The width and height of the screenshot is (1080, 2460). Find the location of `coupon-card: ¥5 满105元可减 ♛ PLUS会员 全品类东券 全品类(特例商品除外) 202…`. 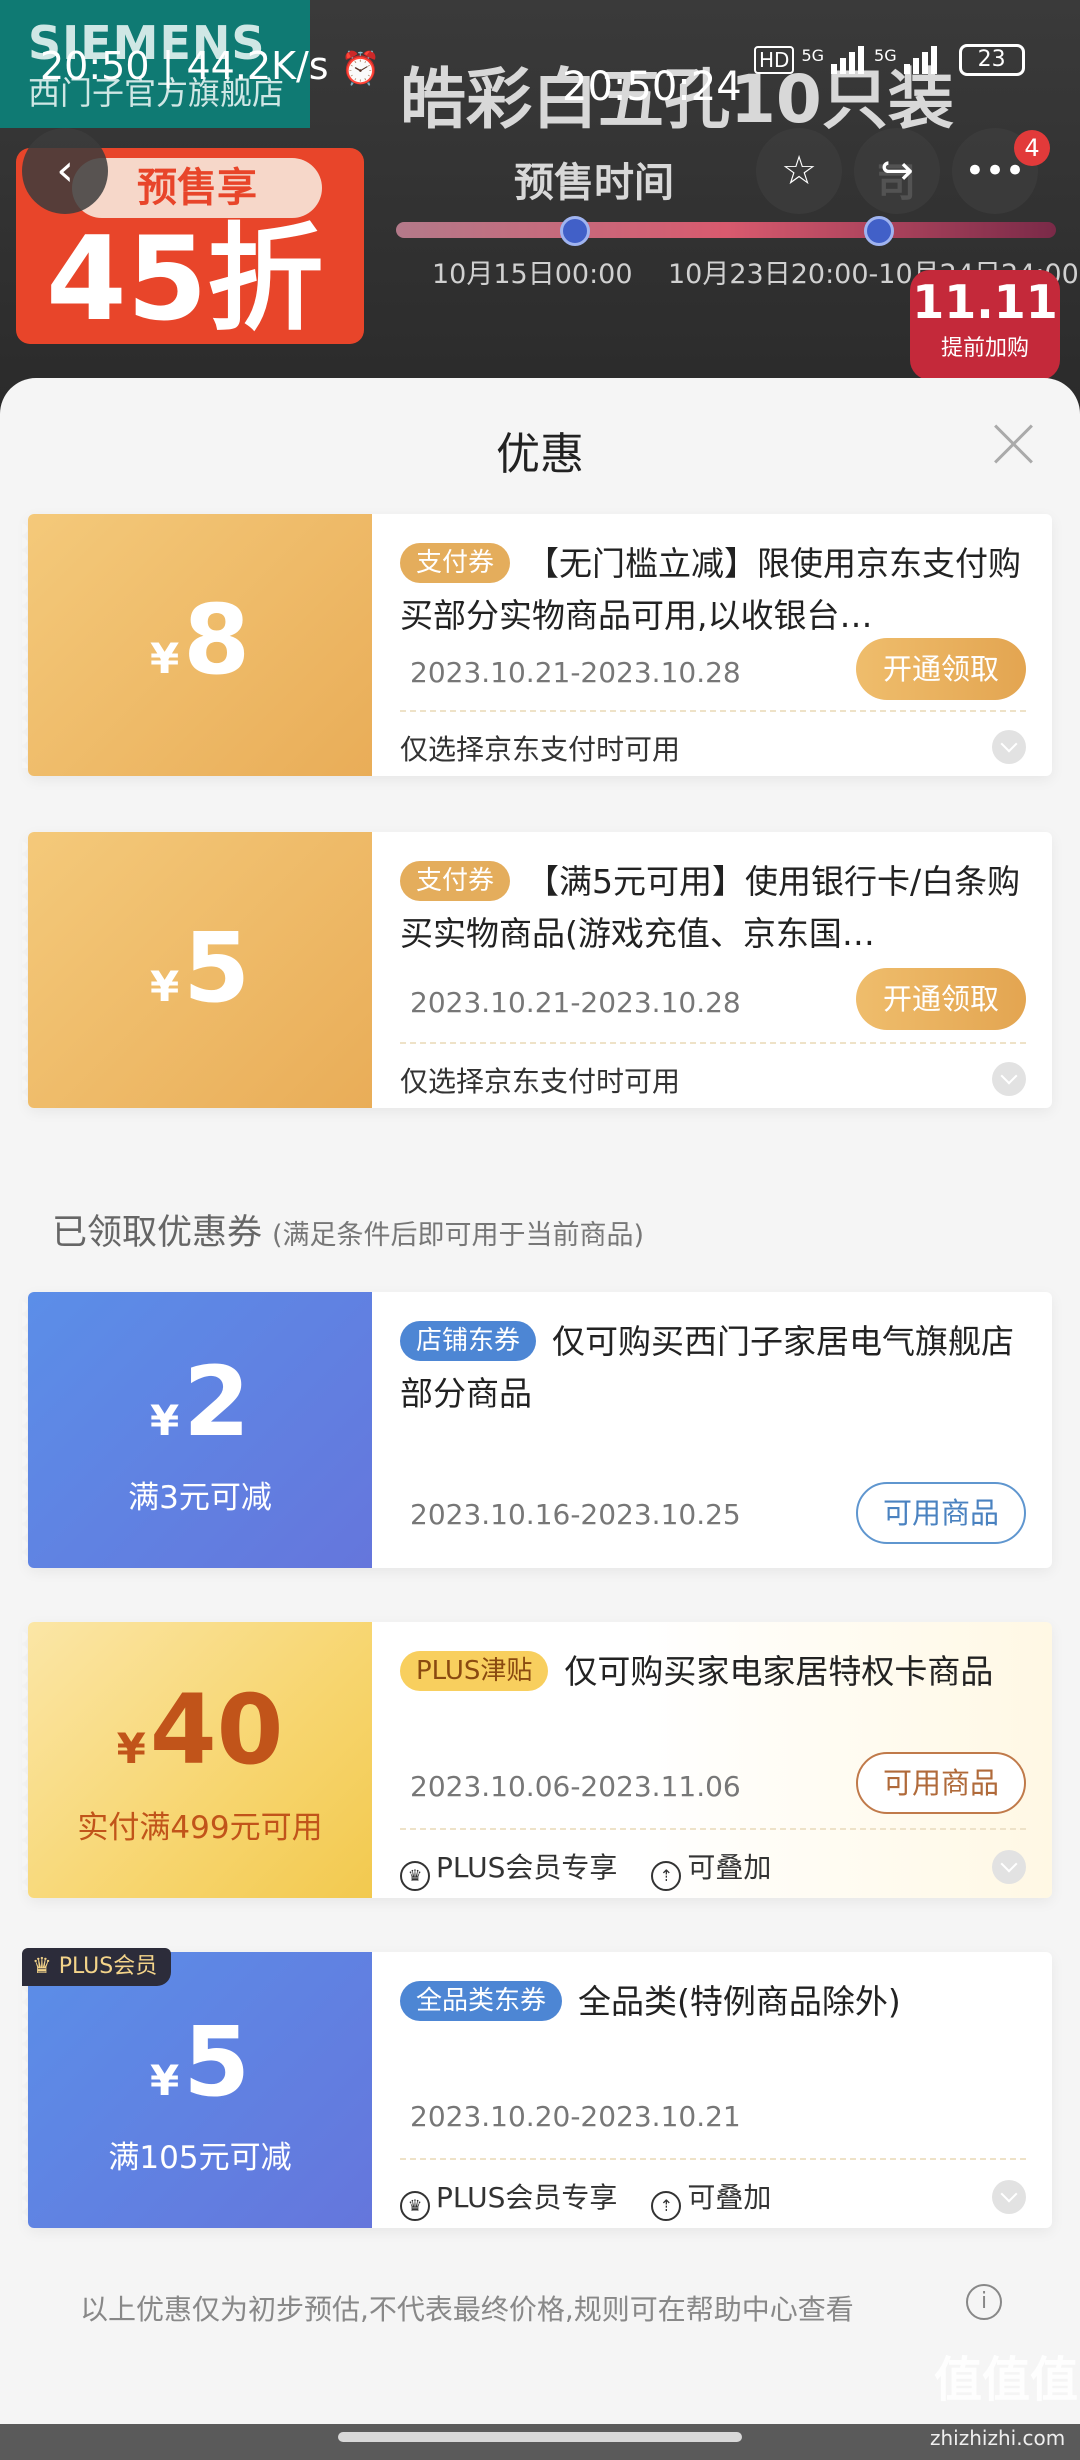

coupon-card: ¥5 满105元可减 ♛ PLUS会员 全品类东券 全品类(特例商品除外) 202… is located at coordinates (537, 2088).